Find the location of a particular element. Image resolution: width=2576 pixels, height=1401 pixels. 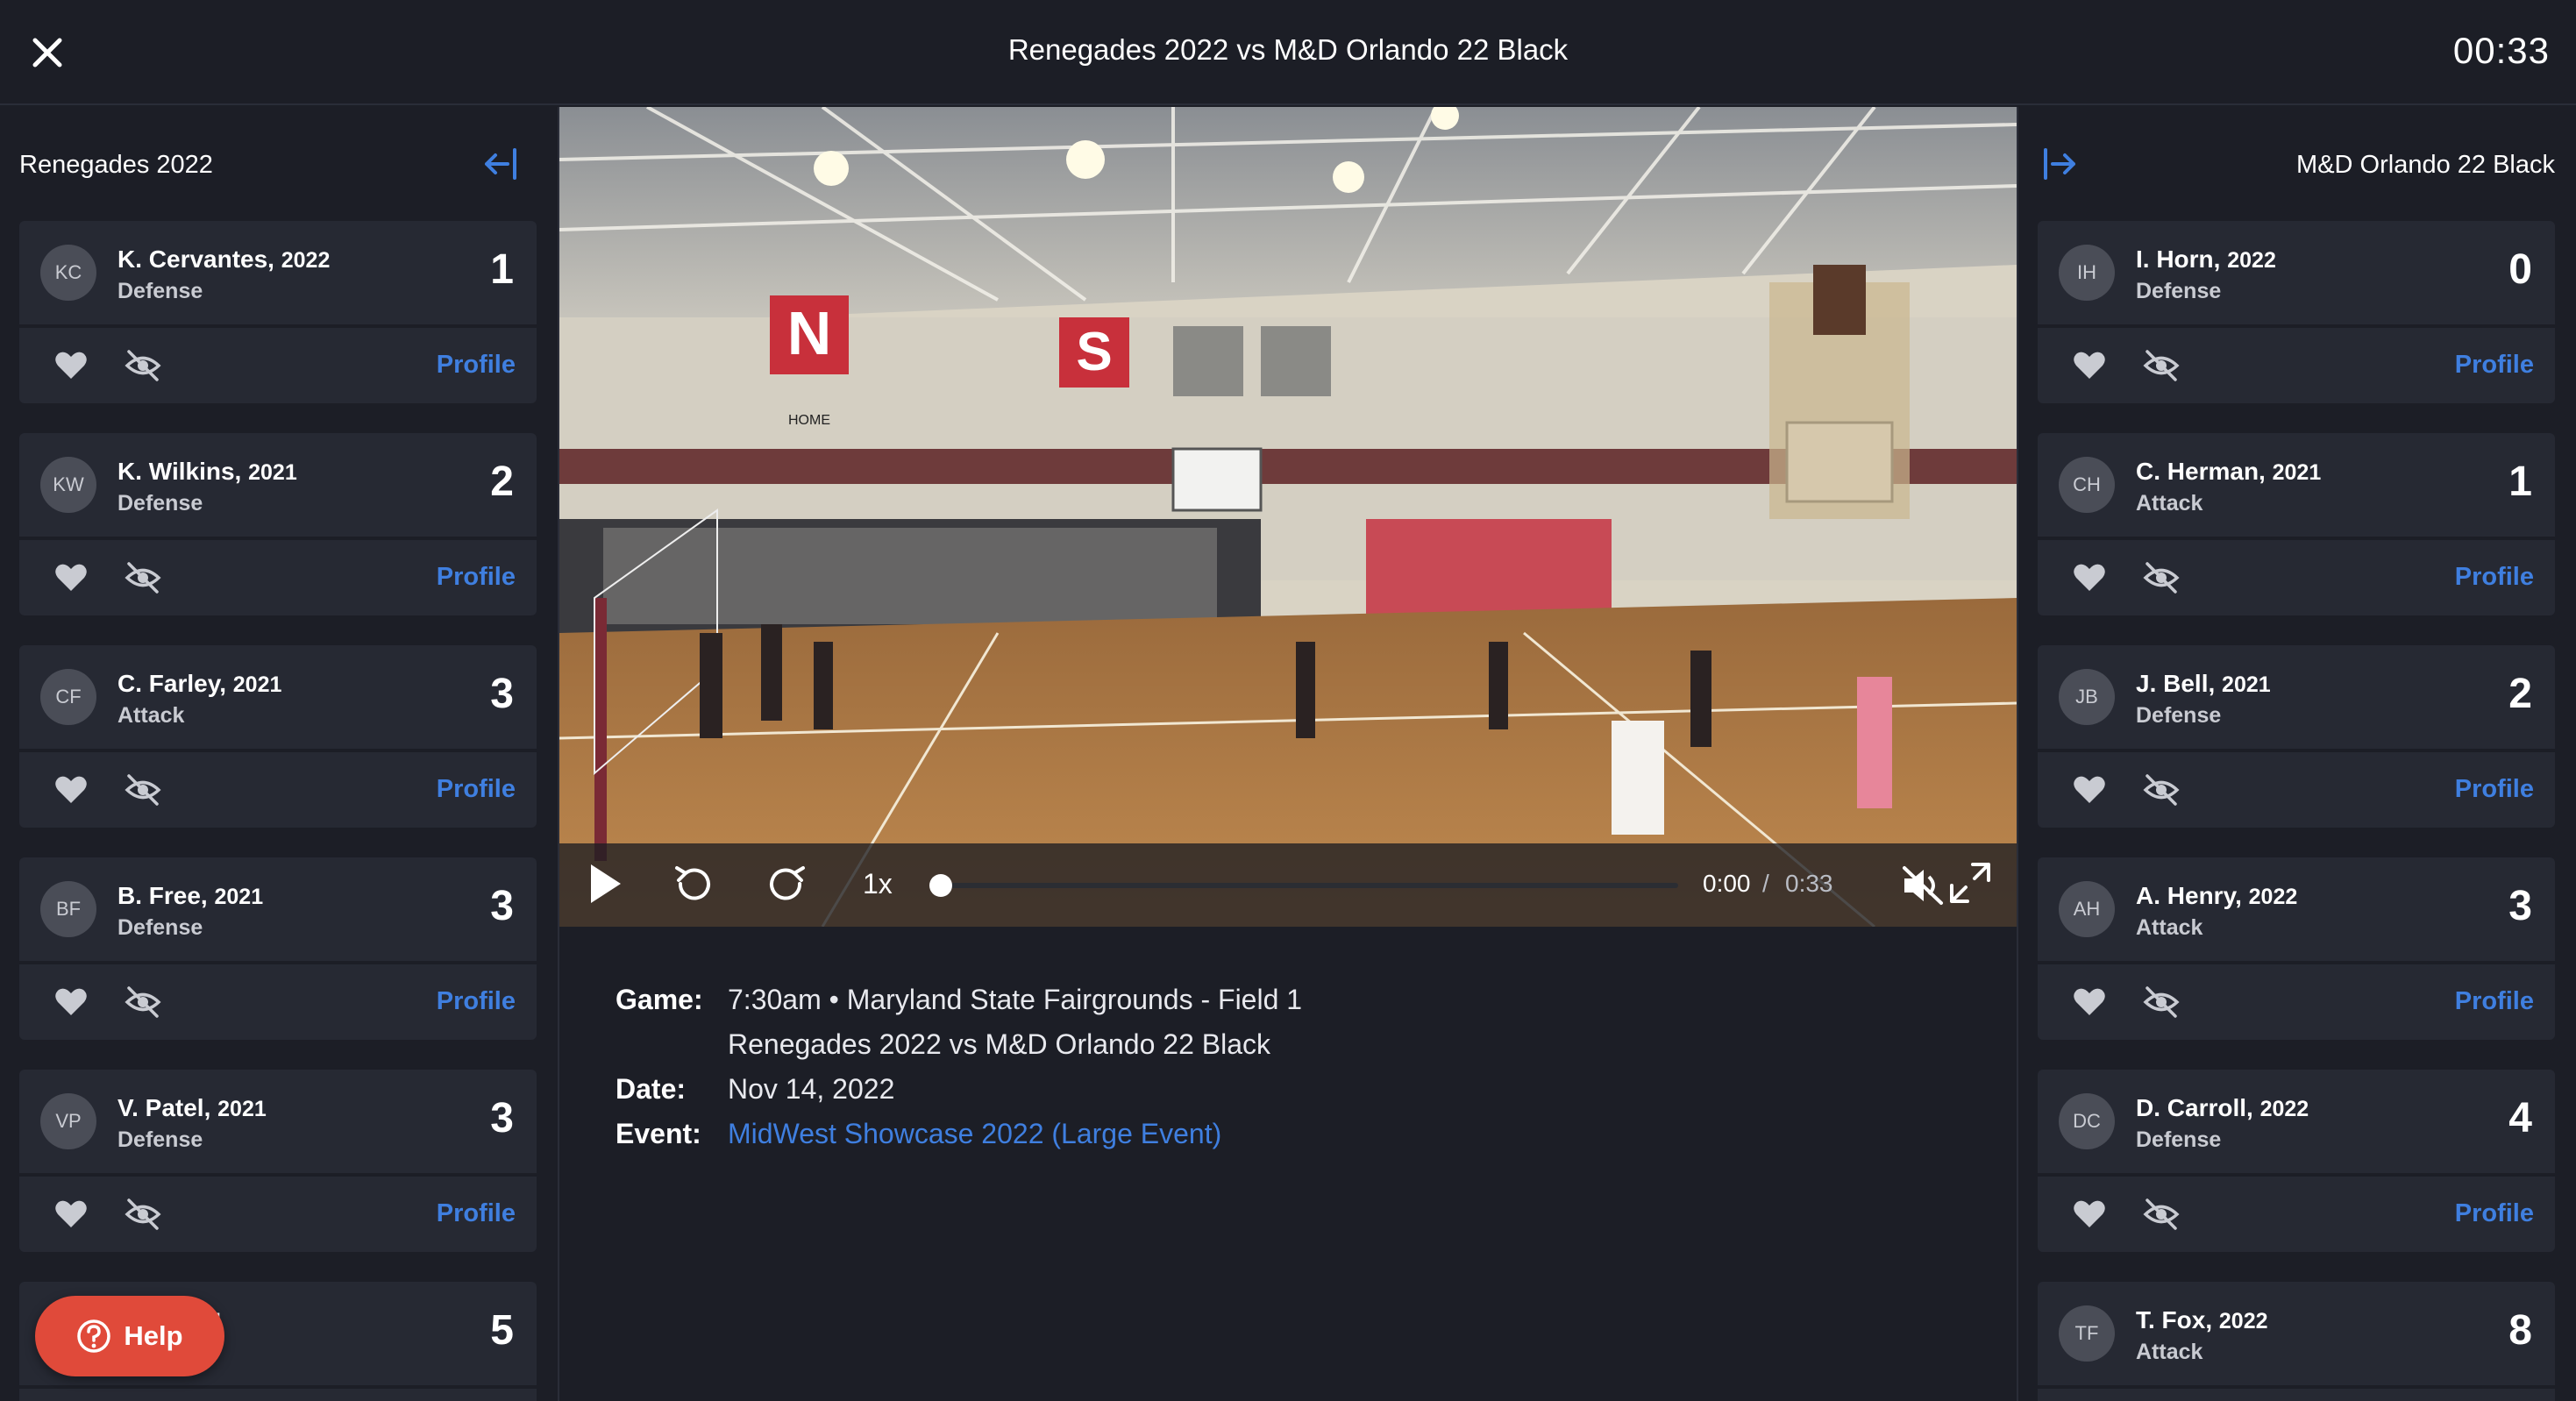

player-name: C. Farley, 2021 is located at coordinates (199, 683).